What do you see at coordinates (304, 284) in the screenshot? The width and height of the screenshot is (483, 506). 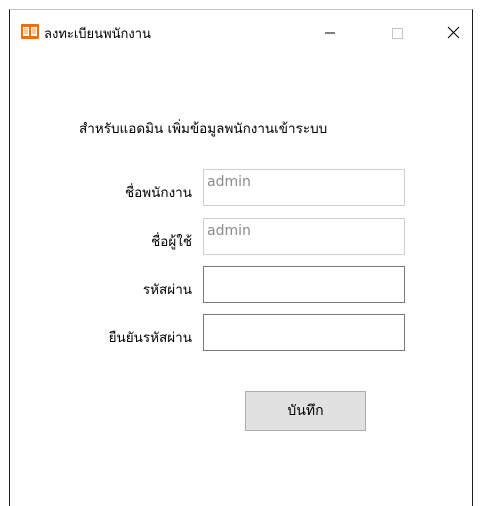 I see `password-field` at bounding box center [304, 284].